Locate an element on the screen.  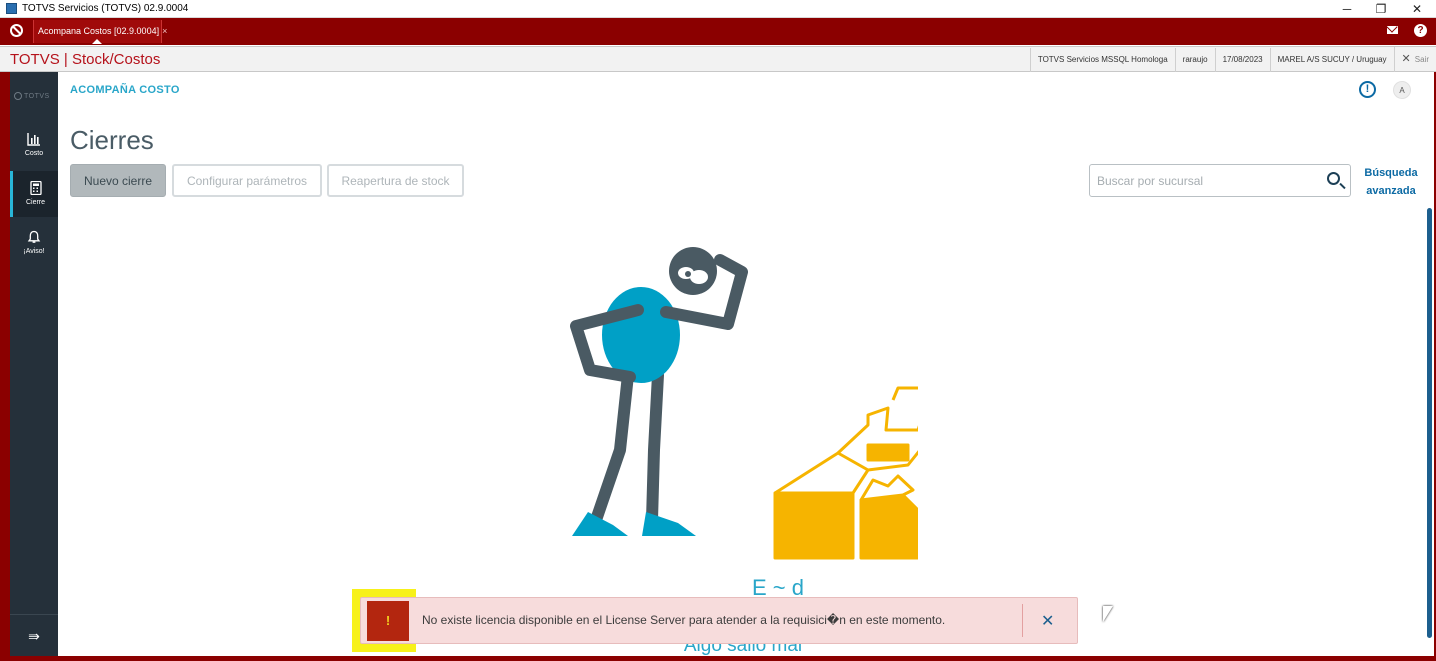
bell-icon is located at coordinates (34, 236).